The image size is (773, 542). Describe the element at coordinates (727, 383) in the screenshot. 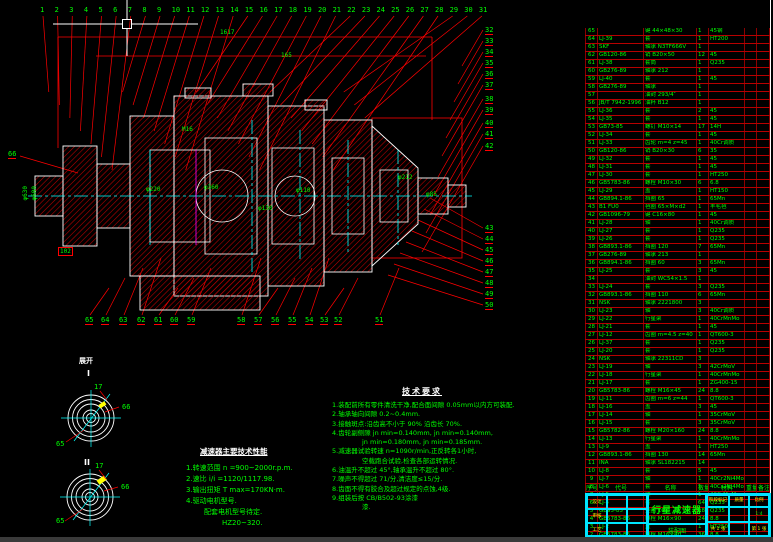

I see `table-cell: ZG400-15` at that location.